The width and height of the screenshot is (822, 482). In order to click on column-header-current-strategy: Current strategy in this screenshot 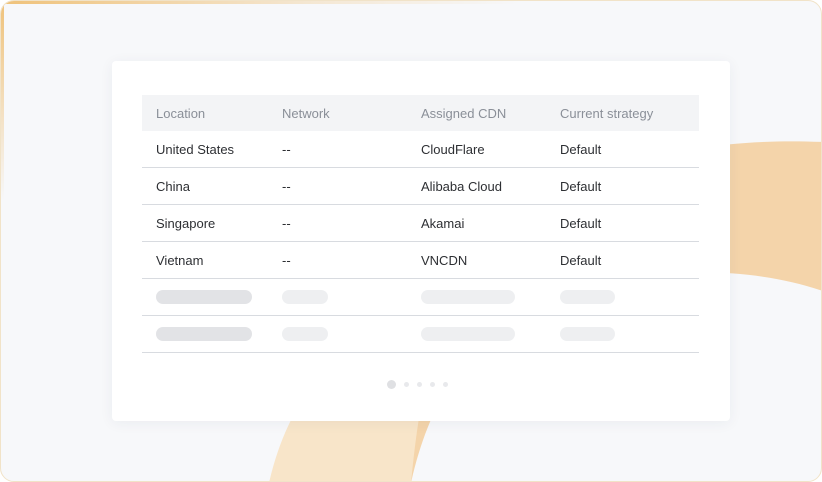, I will do `click(622, 113)`.